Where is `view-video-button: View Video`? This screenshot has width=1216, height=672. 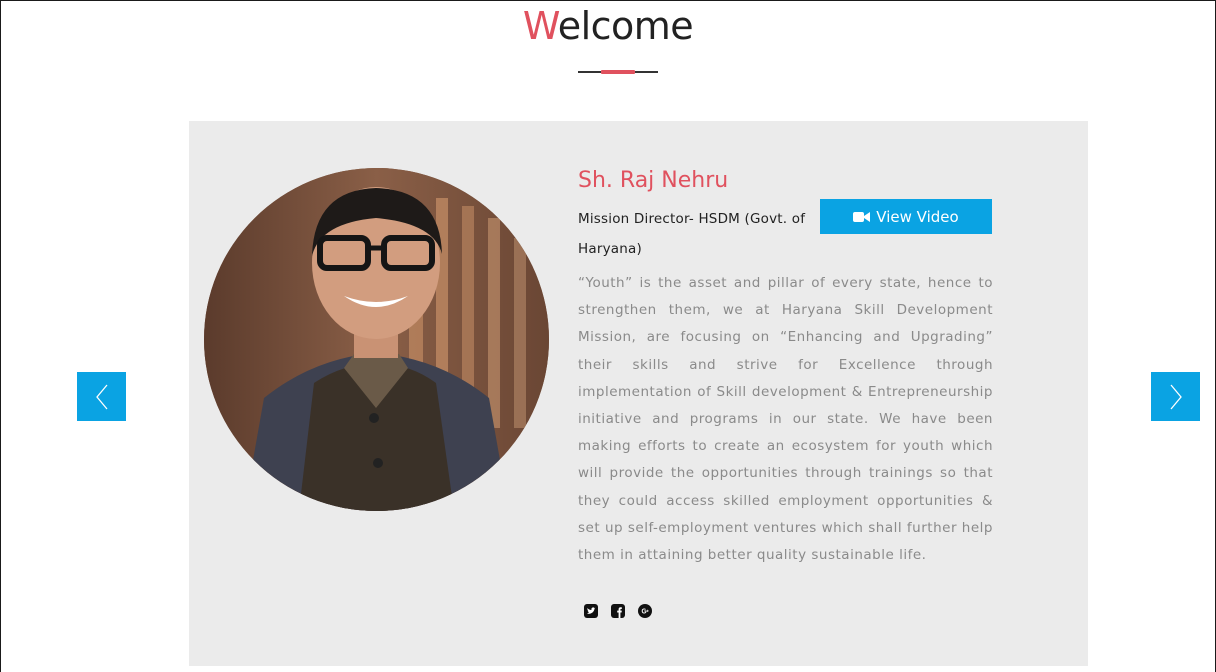
view-video-button: View Video is located at coordinates (906, 216).